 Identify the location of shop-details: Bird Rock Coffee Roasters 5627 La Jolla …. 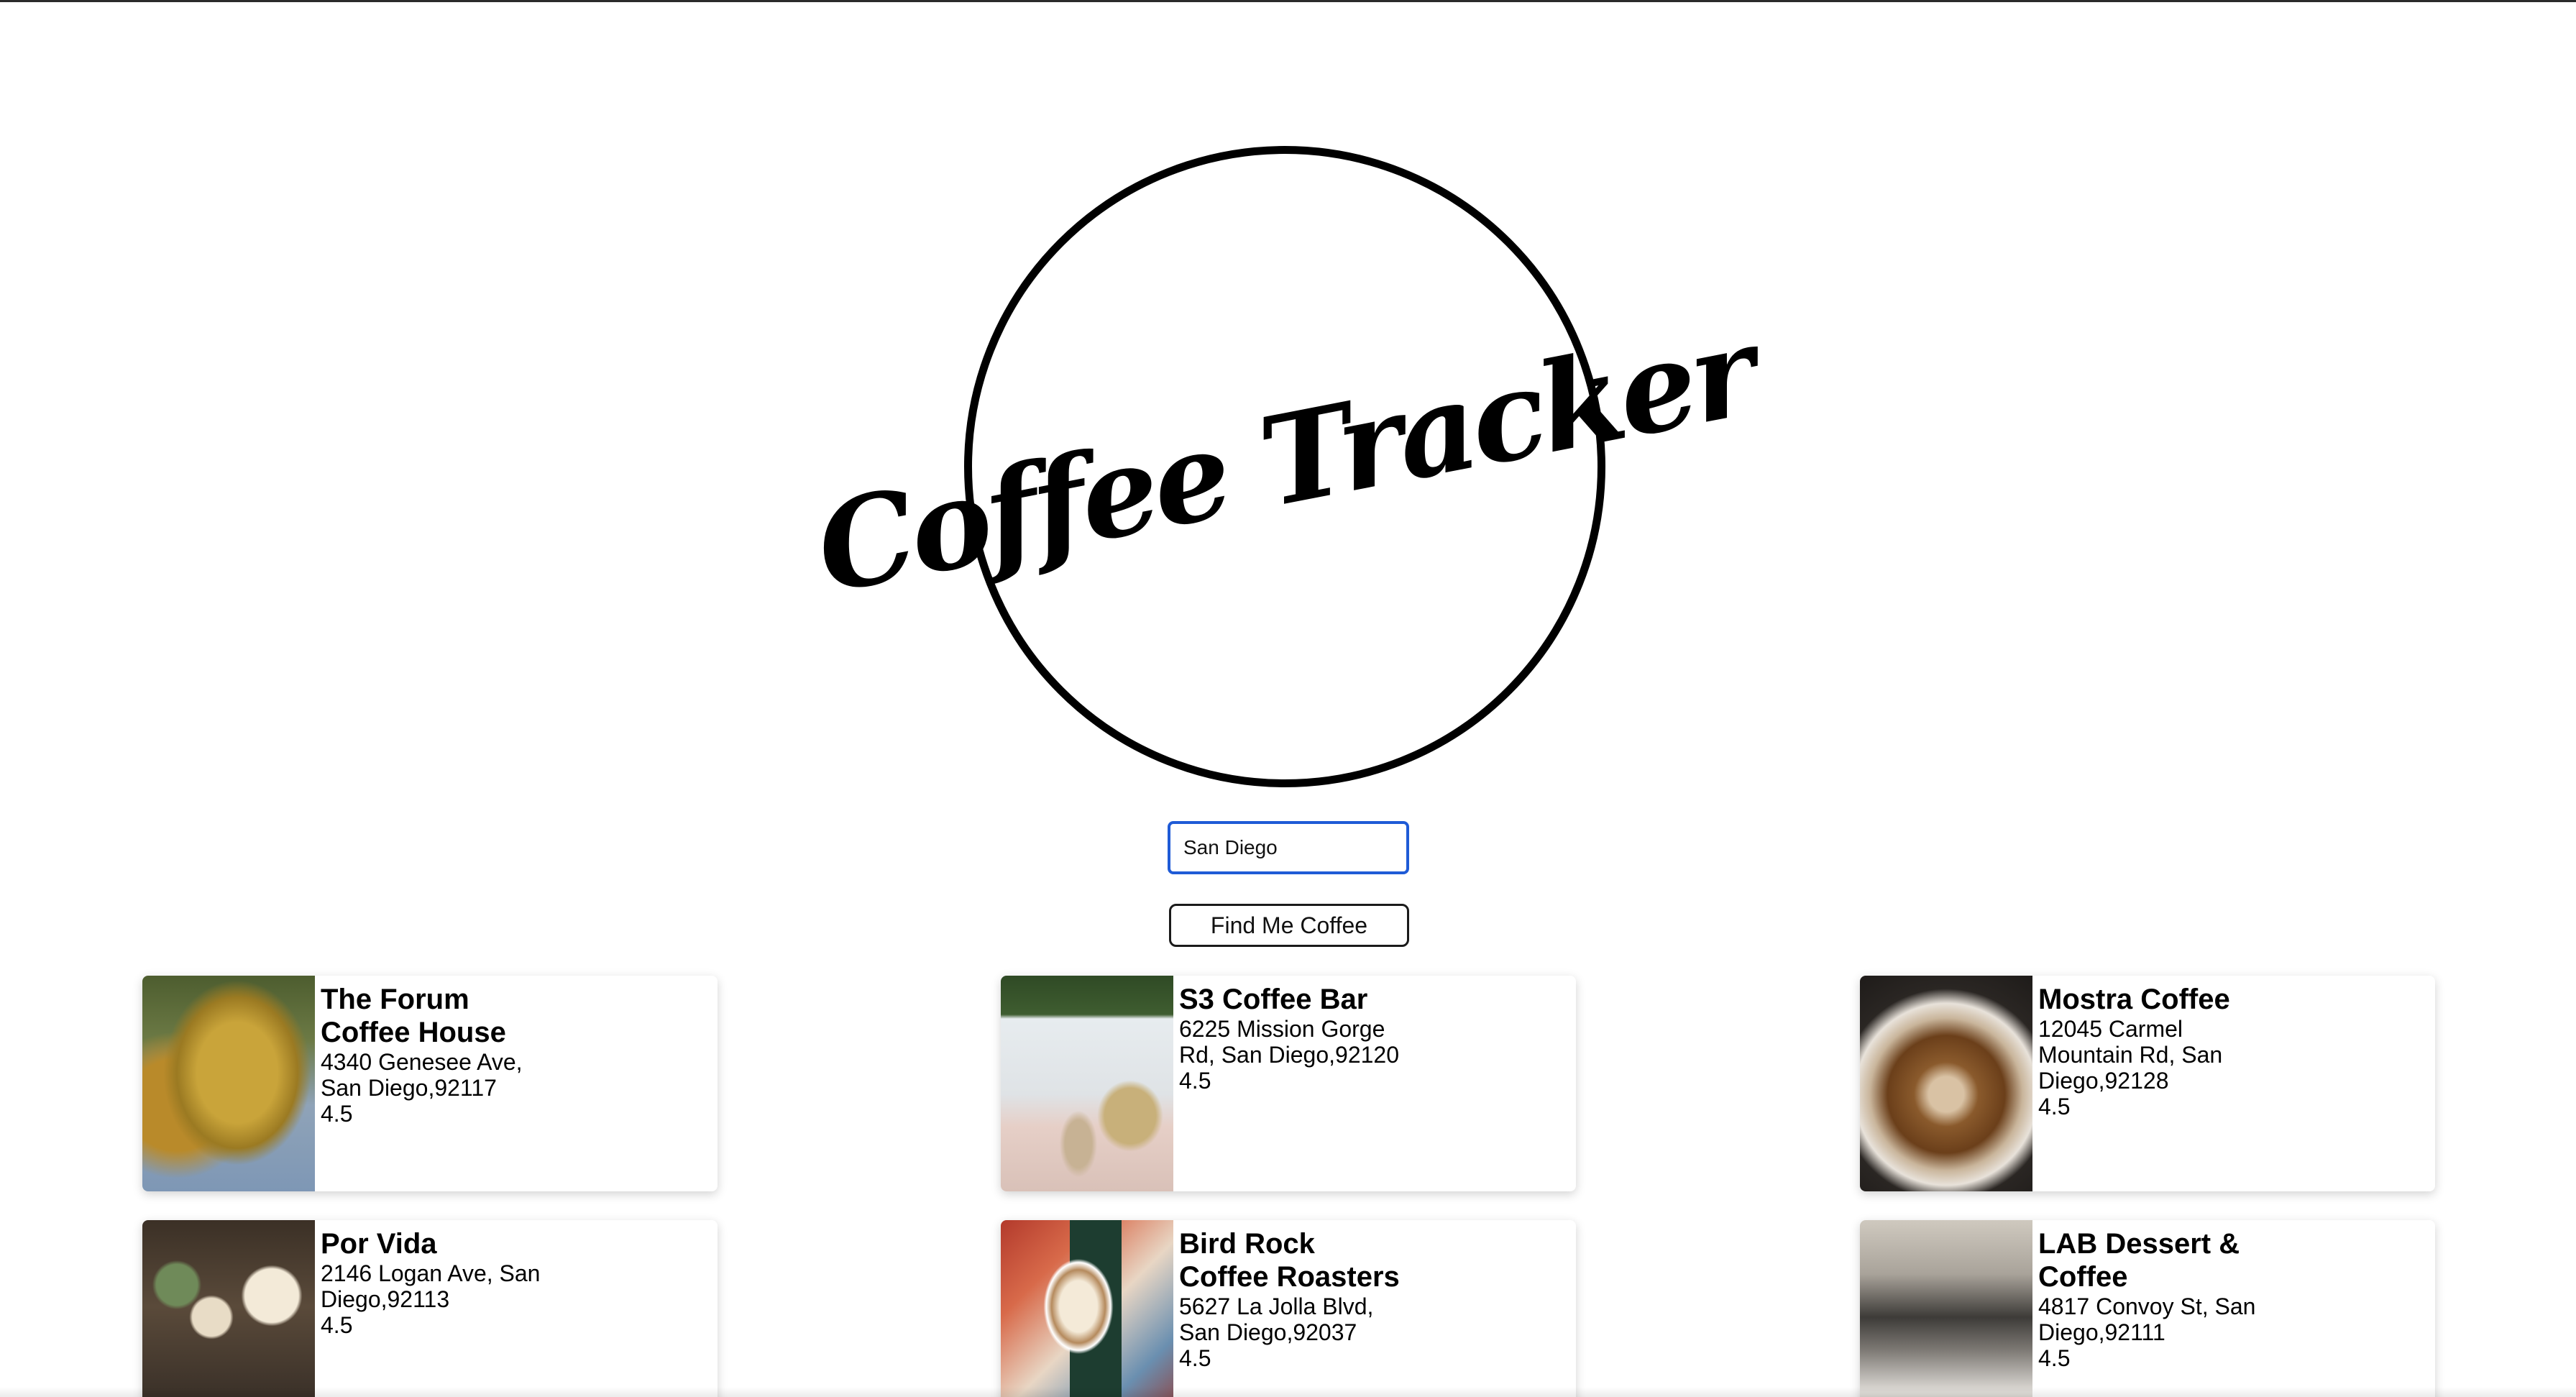
(1287, 1308).